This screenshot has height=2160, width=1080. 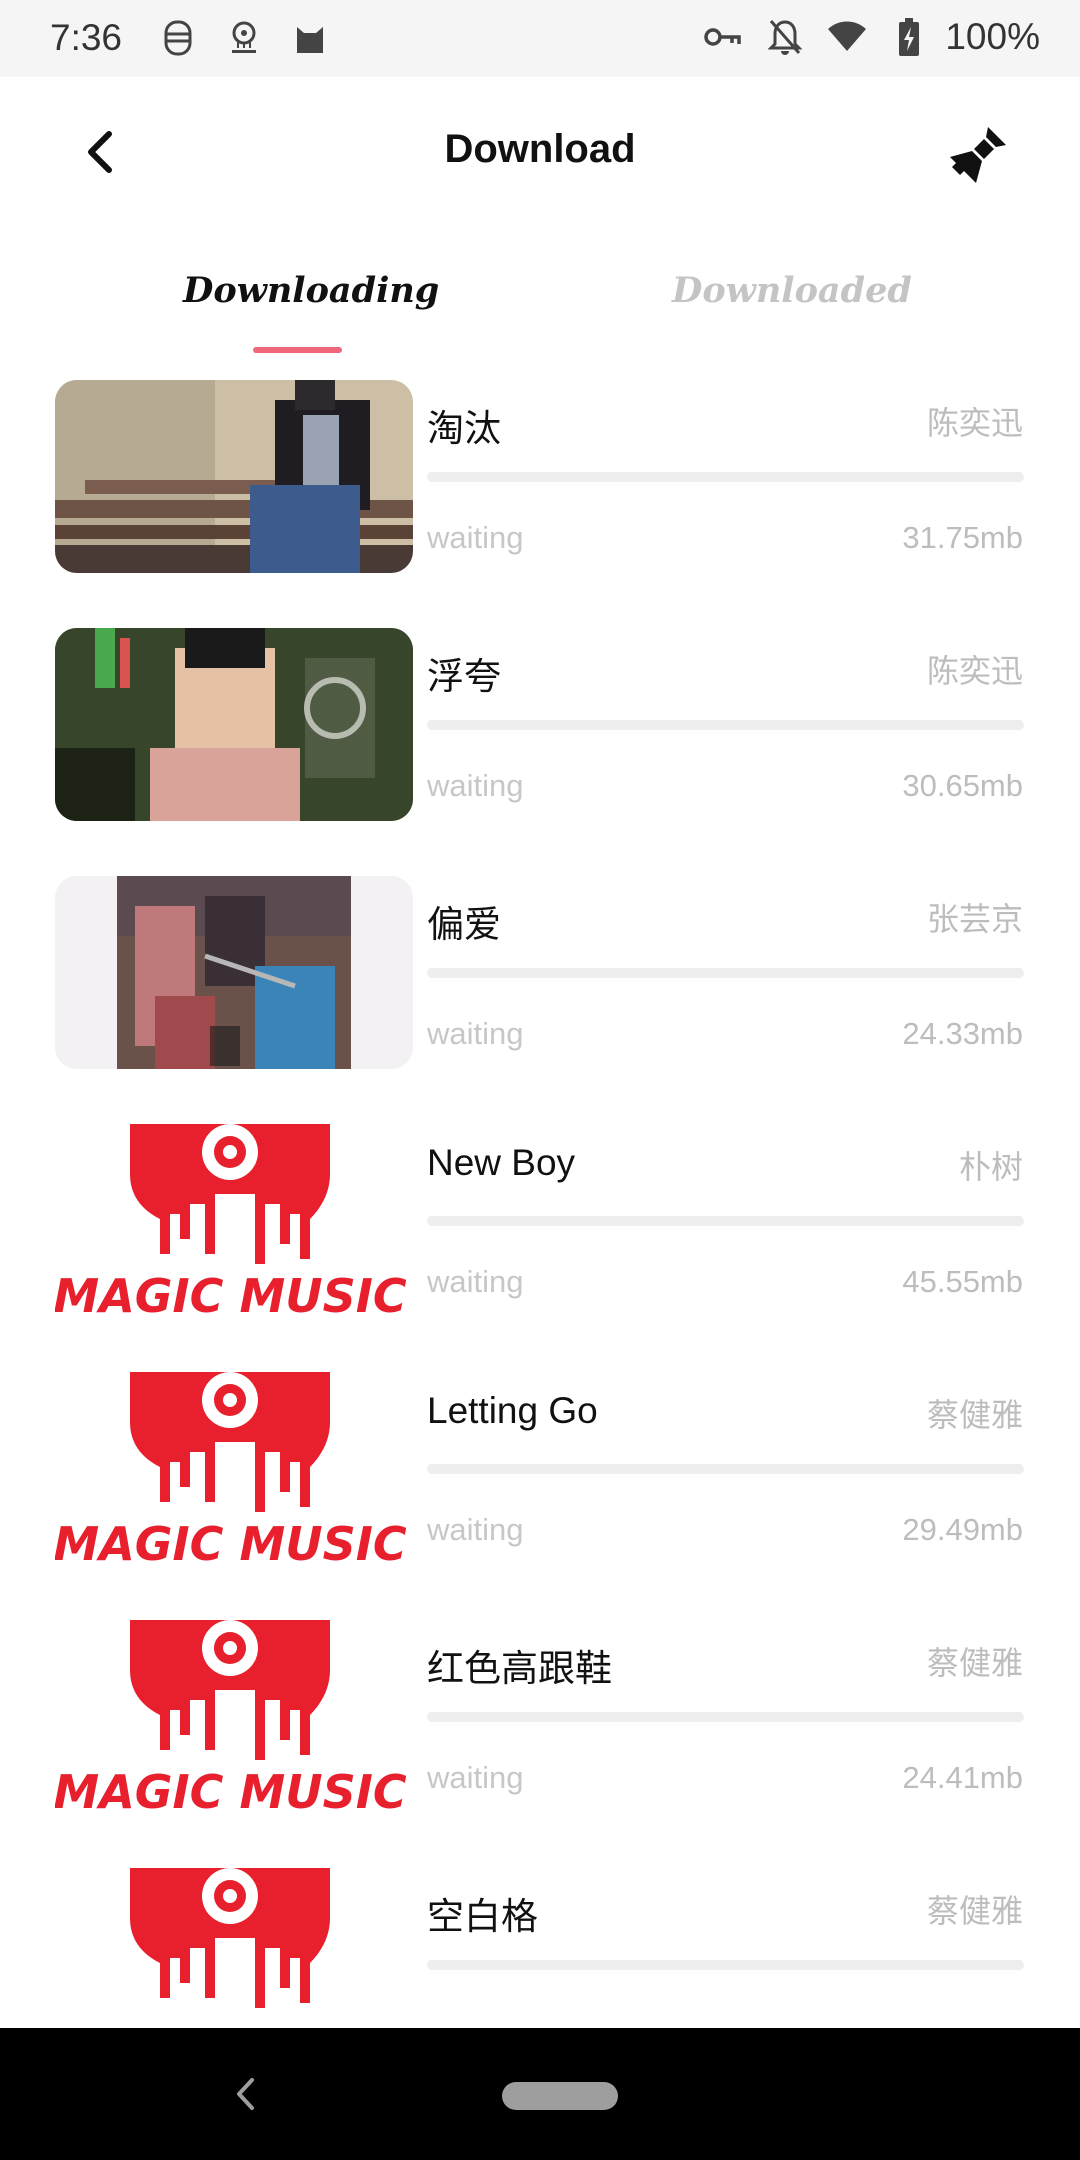 I want to click on download-item: 浮夸 陈奕迅 waiting 30.65mb, so click(x=540, y=724).